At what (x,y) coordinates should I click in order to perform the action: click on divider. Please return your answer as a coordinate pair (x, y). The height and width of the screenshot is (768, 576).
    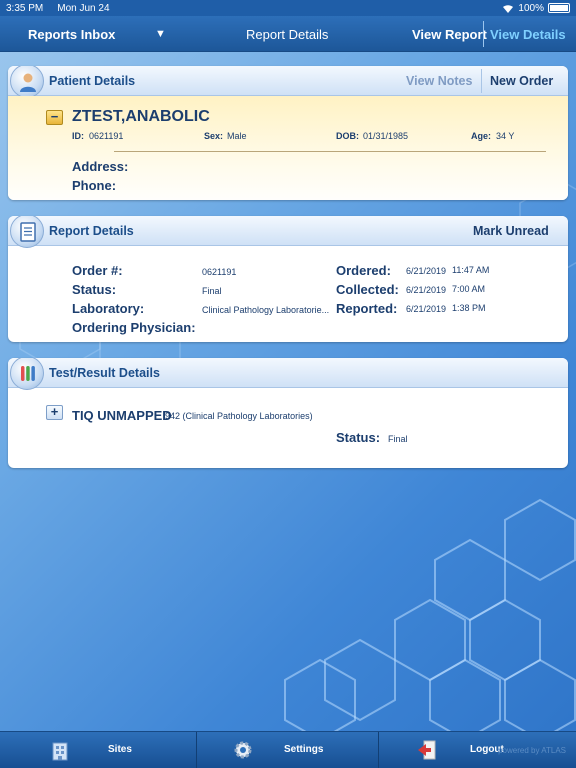
    Looking at the image, I should click on (330, 151).